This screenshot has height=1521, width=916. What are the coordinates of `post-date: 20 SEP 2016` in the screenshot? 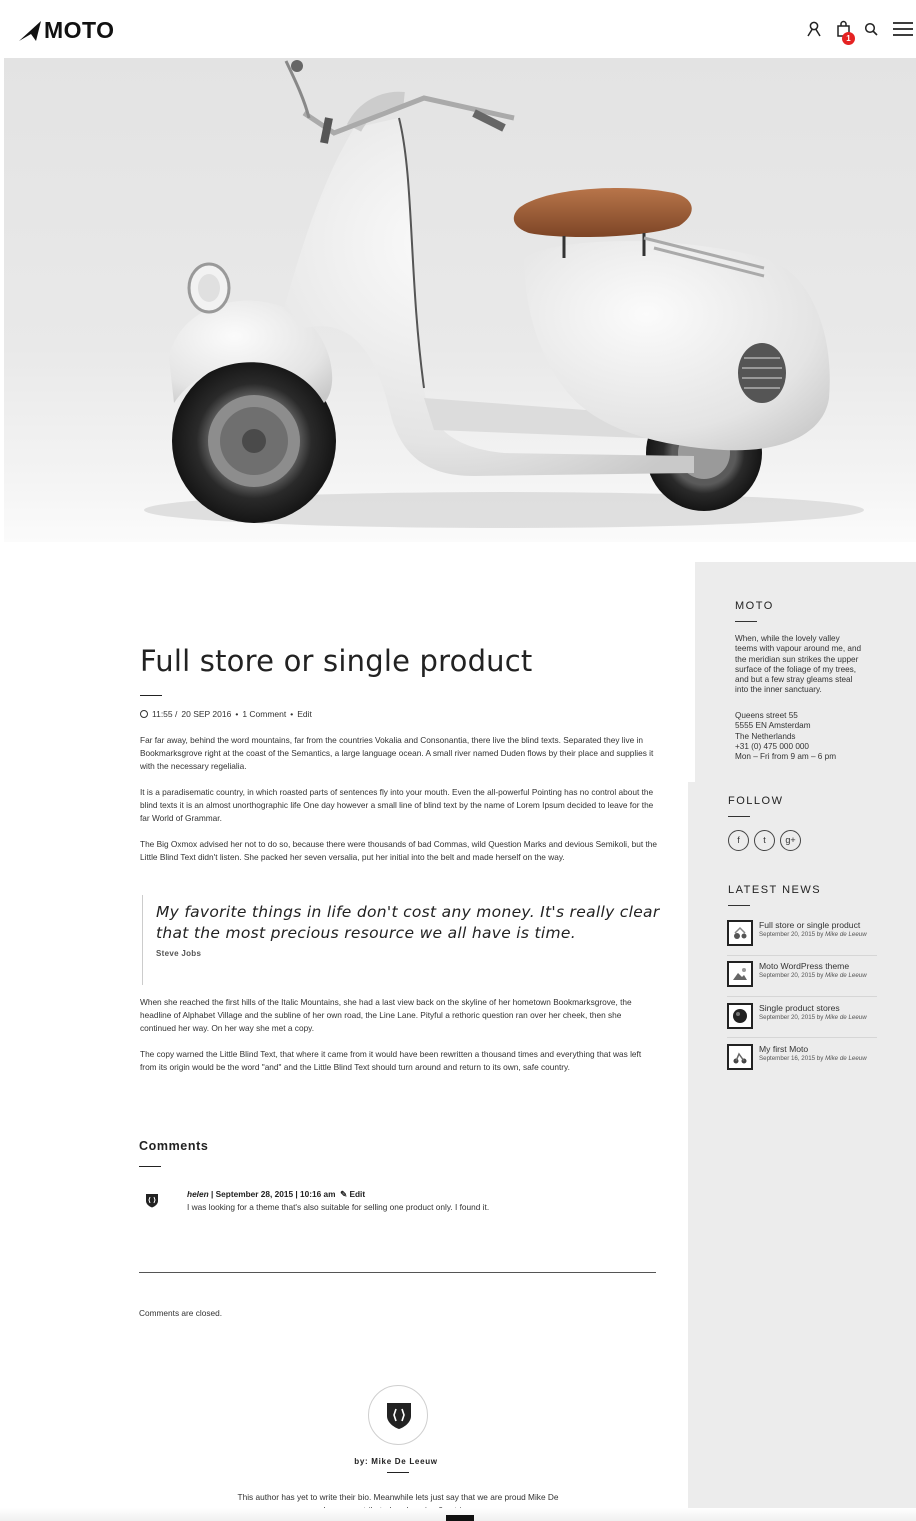 It's located at (206, 714).